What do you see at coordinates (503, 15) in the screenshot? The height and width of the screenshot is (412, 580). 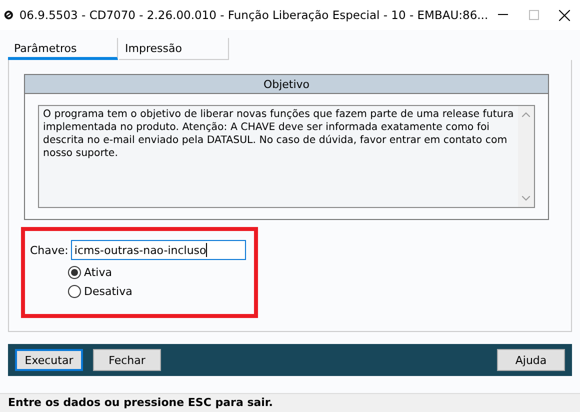 I see `minimize-icon` at bounding box center [503, 15].